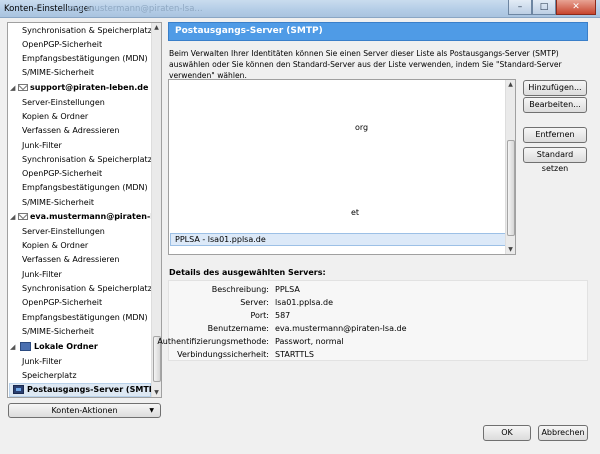 The width and height of the screenshot is (600, 454). I want to click on detail-row: Verbindungssicherheit: STARTTLS, so click(379, 354).